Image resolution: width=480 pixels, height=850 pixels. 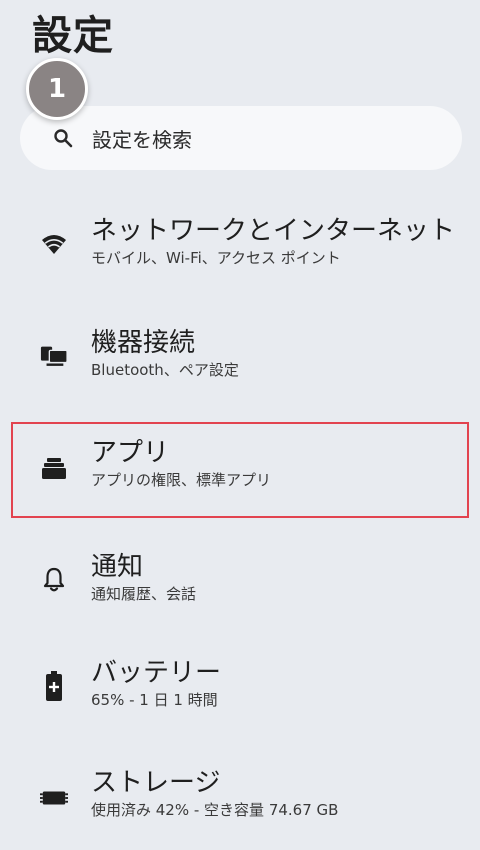 What do you see at coordinates (273, 231) in the screenshot?
I see `item-title: ネットワークとインターネット` at bounding box center [273, 231].